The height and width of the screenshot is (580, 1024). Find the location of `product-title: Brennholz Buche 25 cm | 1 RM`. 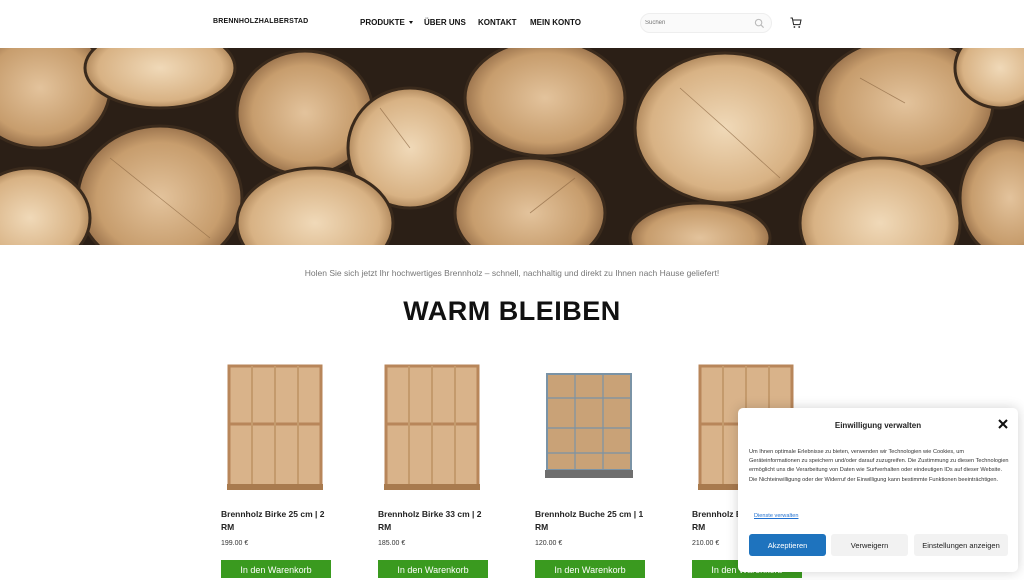

product-title: Brennholz Buche 25 cm | 1 RM is located at coordinates (590, 521).